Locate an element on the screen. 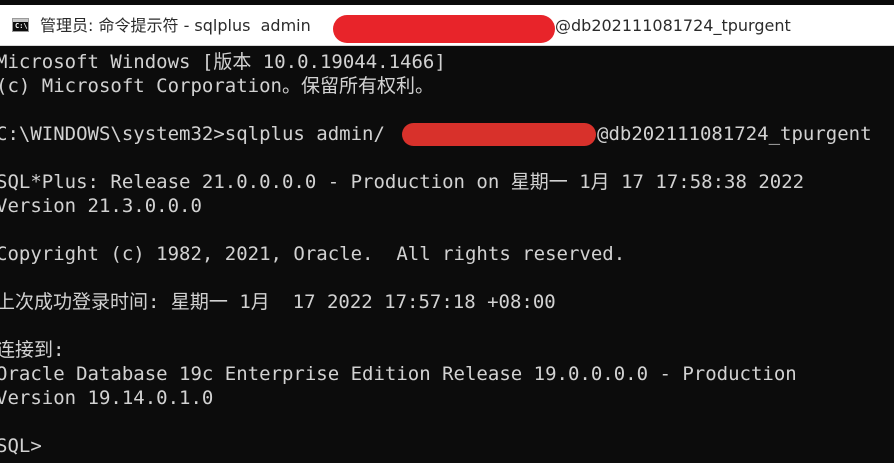 This screenshot has width=894, height=463. icon-prompt-glyph: C:\ is located at coordinates (21, 26).